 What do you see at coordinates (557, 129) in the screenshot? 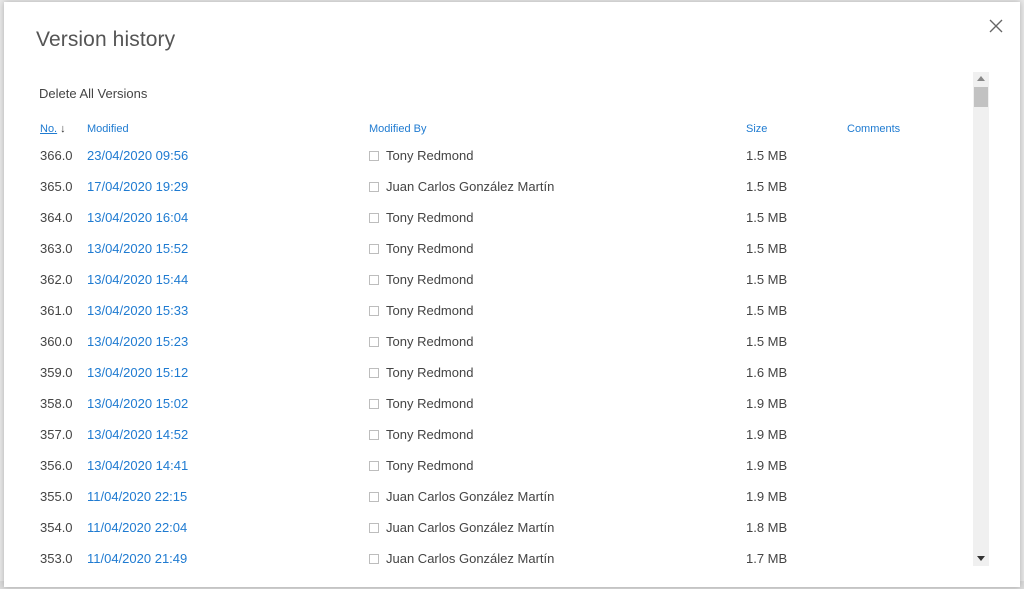
I see `column-header-modified-by: Modified By` at bounding box center [557, 129].